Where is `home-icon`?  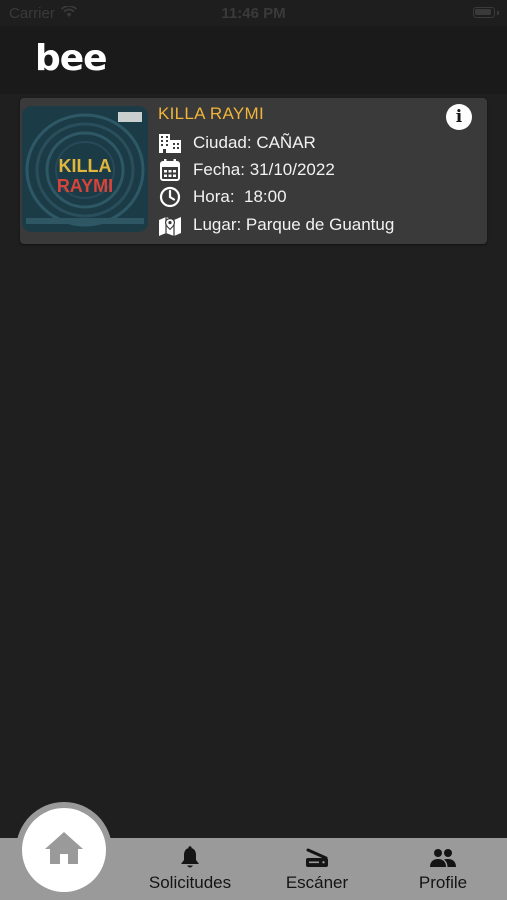
home-icon is located at coordinates (64, 850).